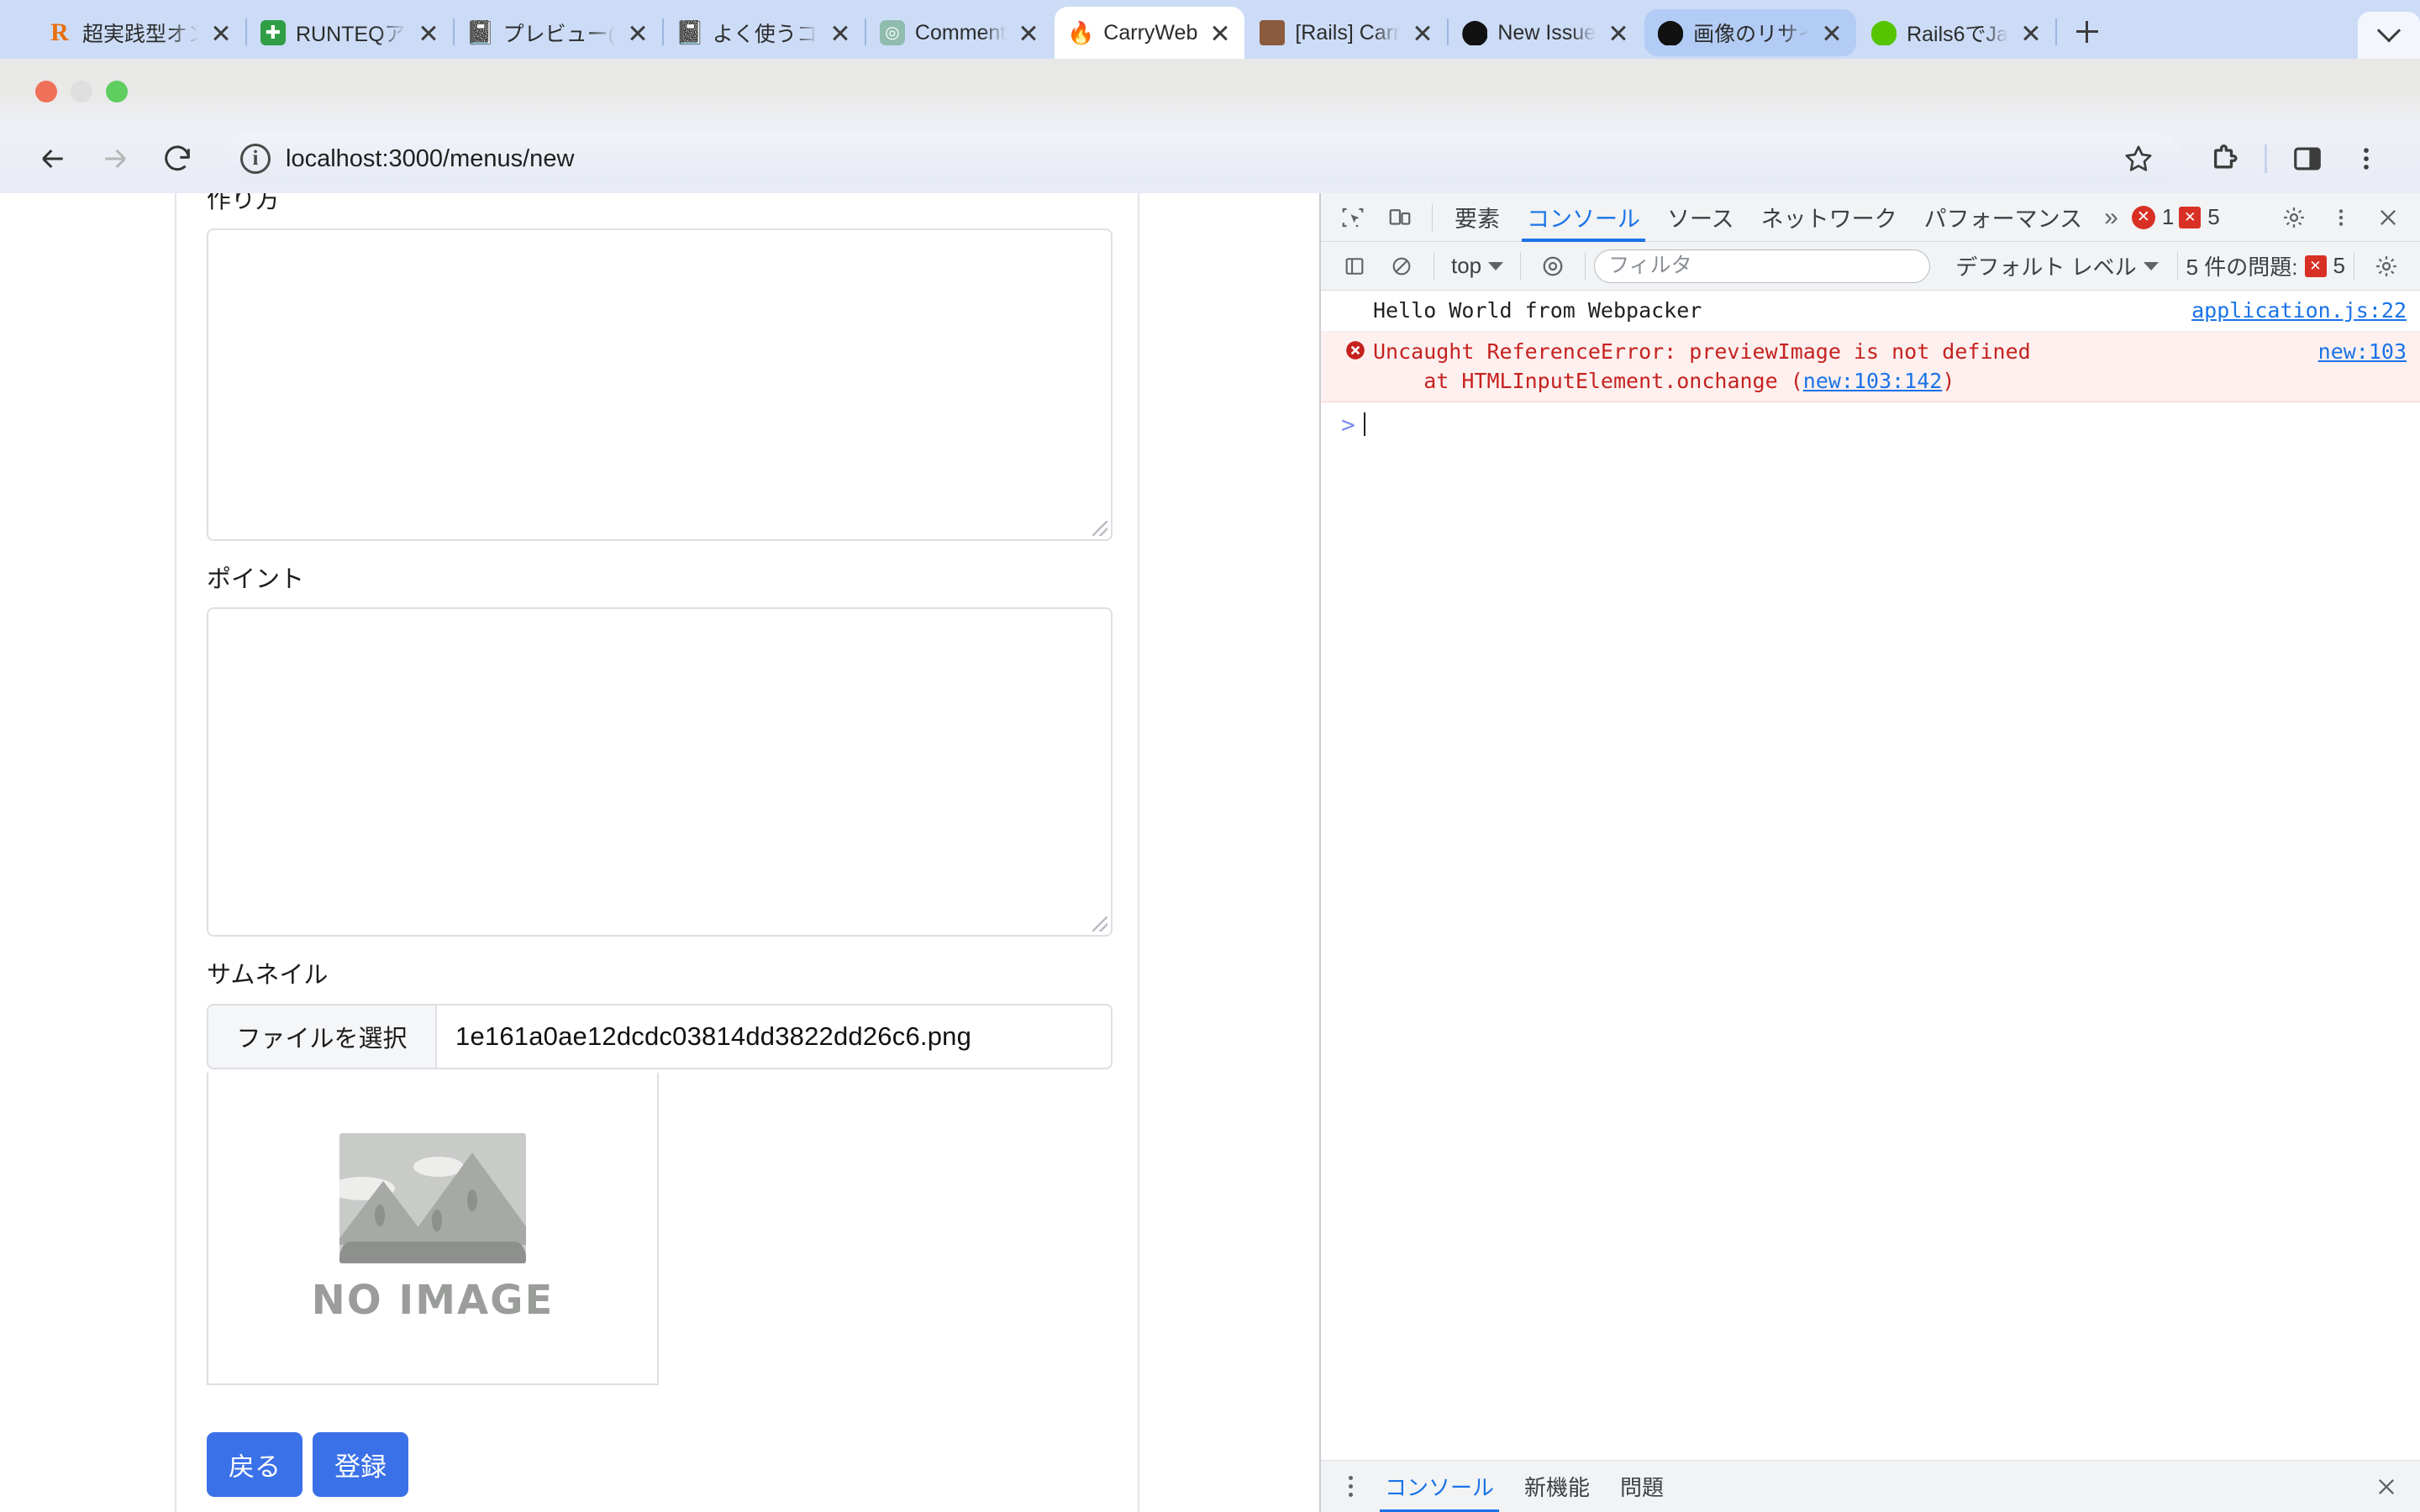 The image size is (2420, 1512). I want to click on console-settings-gear-icon, so click(2387, 266).